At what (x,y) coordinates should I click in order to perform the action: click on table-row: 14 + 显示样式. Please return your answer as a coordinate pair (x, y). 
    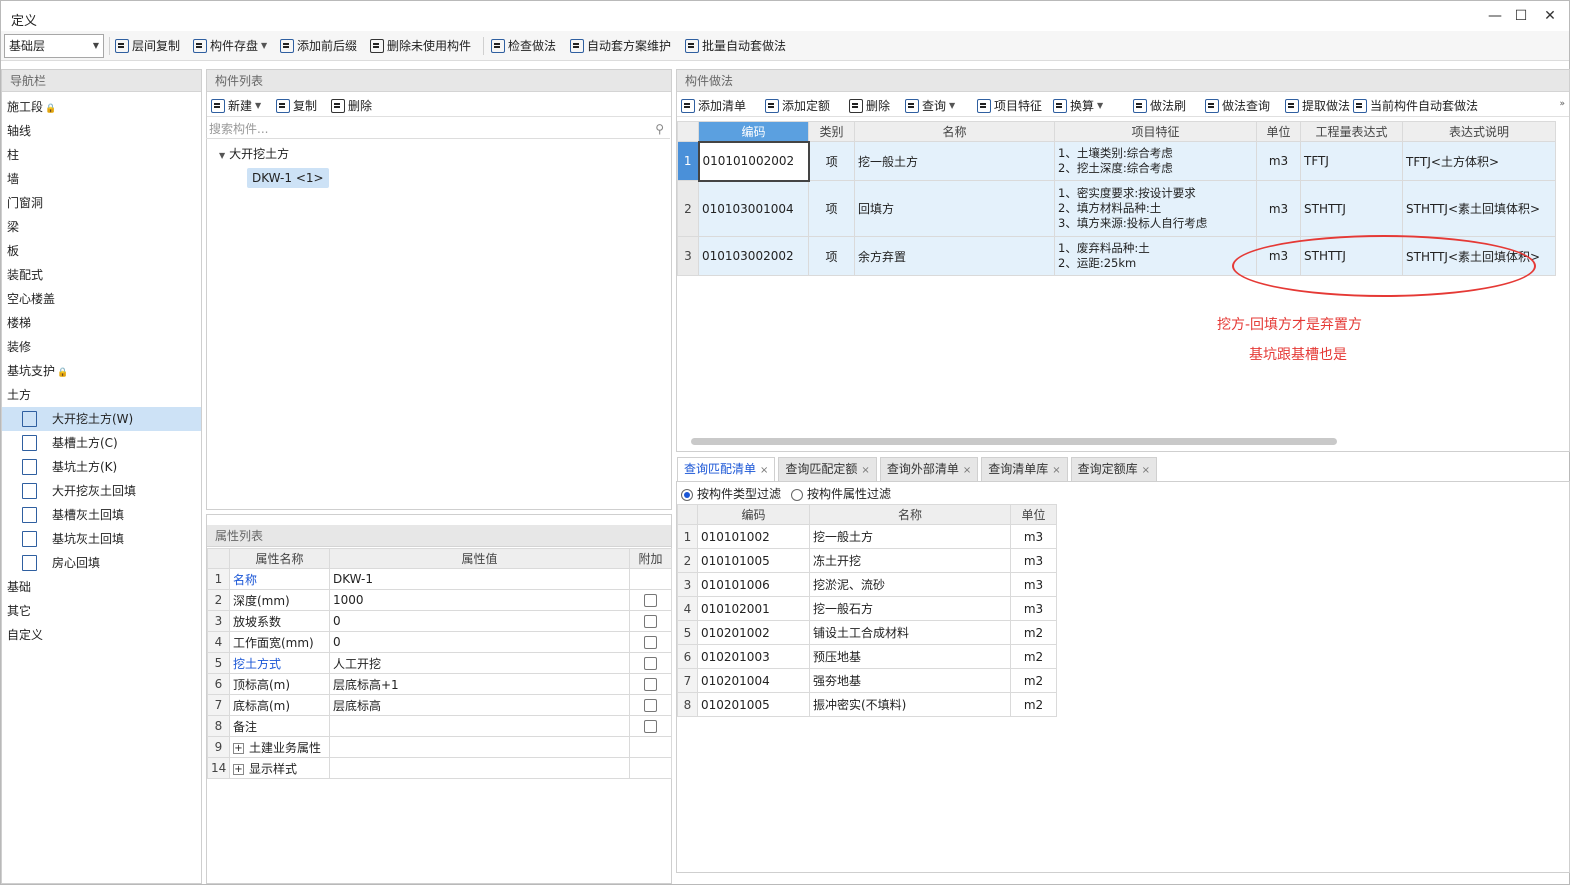
    Looking at the image, I should click on (439, 768).